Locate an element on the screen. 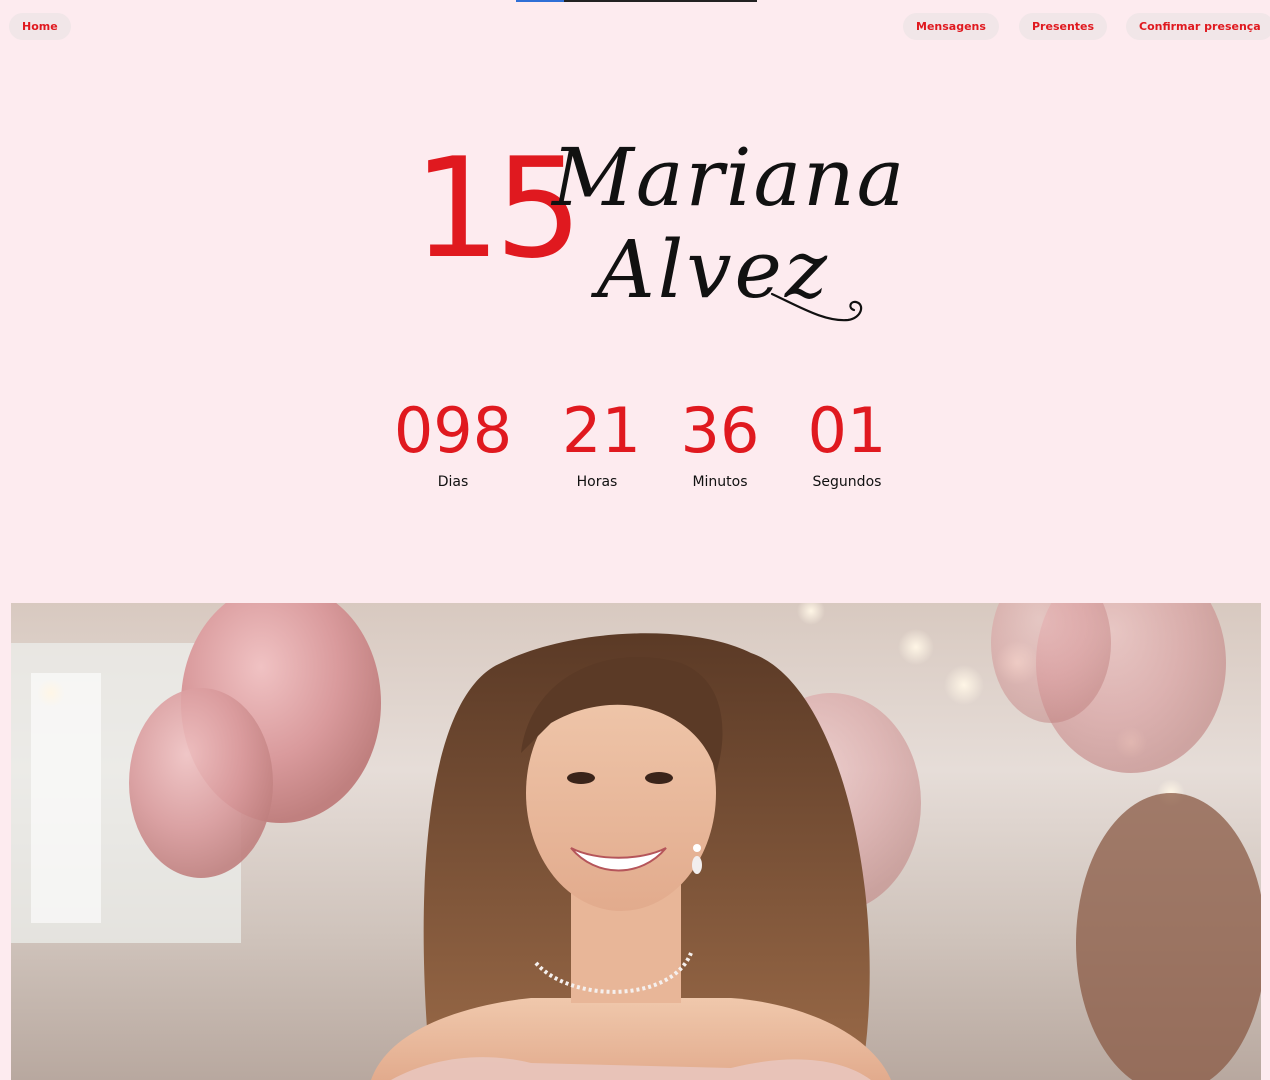 Image resolution: width=1270 pixels, height=1080 pixels. hero-first-name: Mariana is located at coordinates (729, 177).